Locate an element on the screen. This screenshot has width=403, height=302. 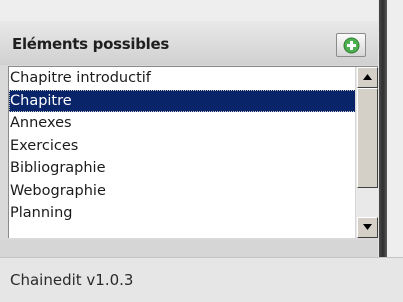
arrow-up-icon is located at coordinates (367, 77).